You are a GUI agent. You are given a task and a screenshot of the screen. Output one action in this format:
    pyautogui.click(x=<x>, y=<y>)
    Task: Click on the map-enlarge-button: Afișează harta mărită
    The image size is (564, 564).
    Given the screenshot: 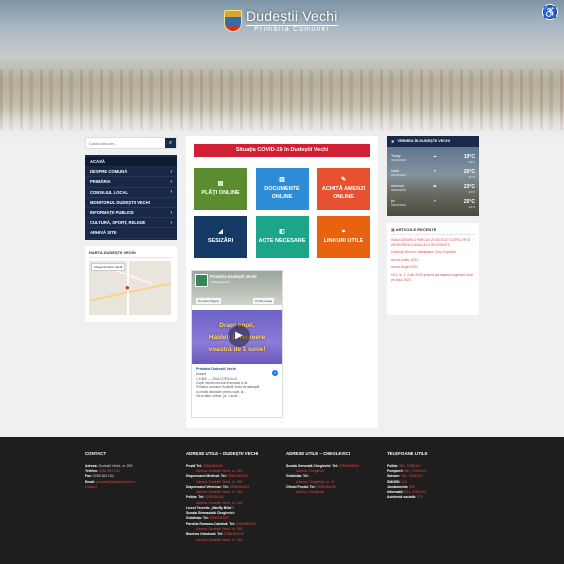 What is the action you would take?
    pyautogui.click(x=108, y=267)
    